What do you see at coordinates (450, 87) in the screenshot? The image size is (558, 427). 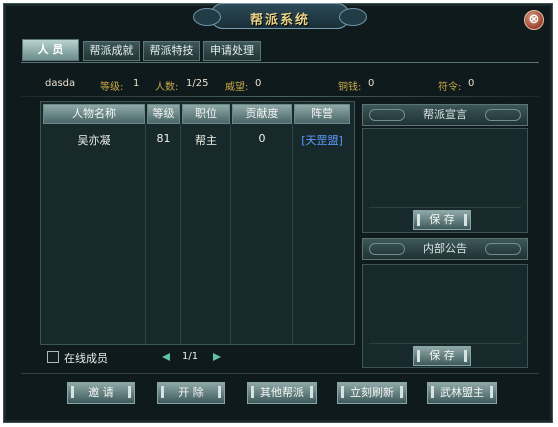 I see `token-label: 符令:` at bounding box center [450, 87].